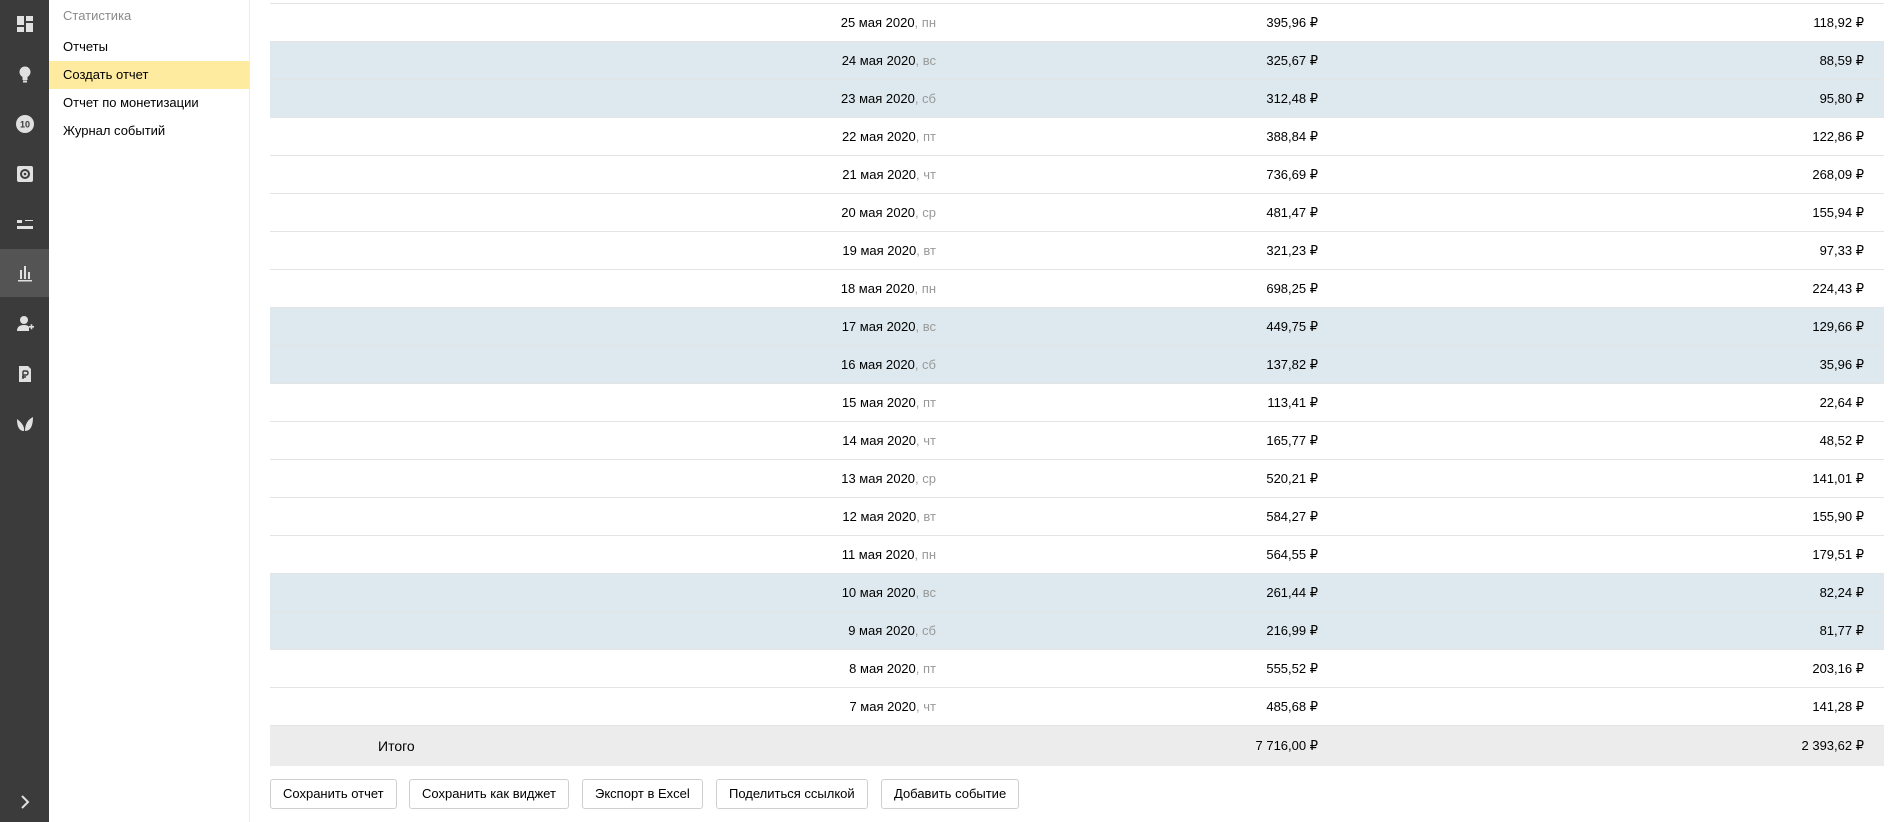 The image size is (1896, 822). Describe the element at coordinates (1077, 441) in the screenshot. I see `table-row: 14 мая 2020, чт 165,77 ₽ 48,52 ₽` at that location.